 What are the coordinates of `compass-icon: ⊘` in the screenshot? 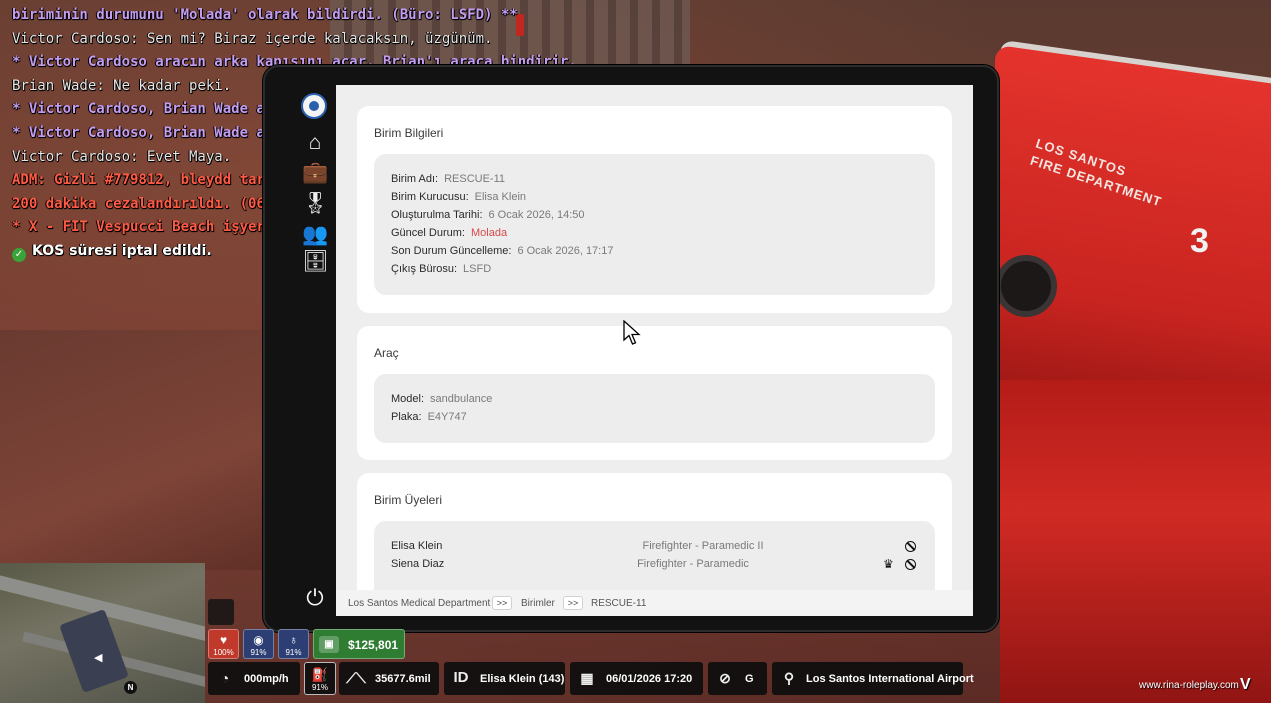 It's located at (725, 678).